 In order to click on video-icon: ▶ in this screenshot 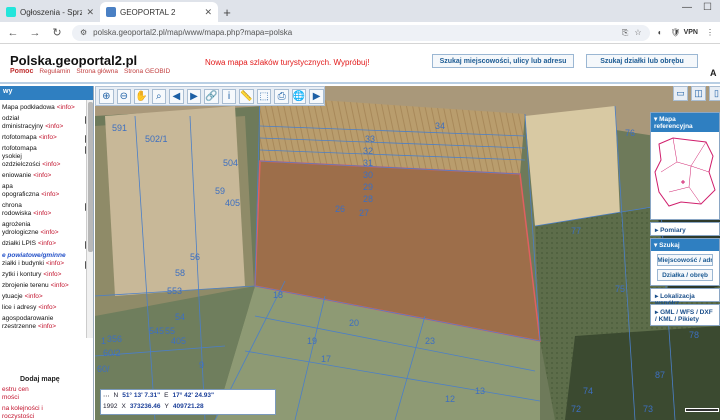, I will do `click(316, 96)`.